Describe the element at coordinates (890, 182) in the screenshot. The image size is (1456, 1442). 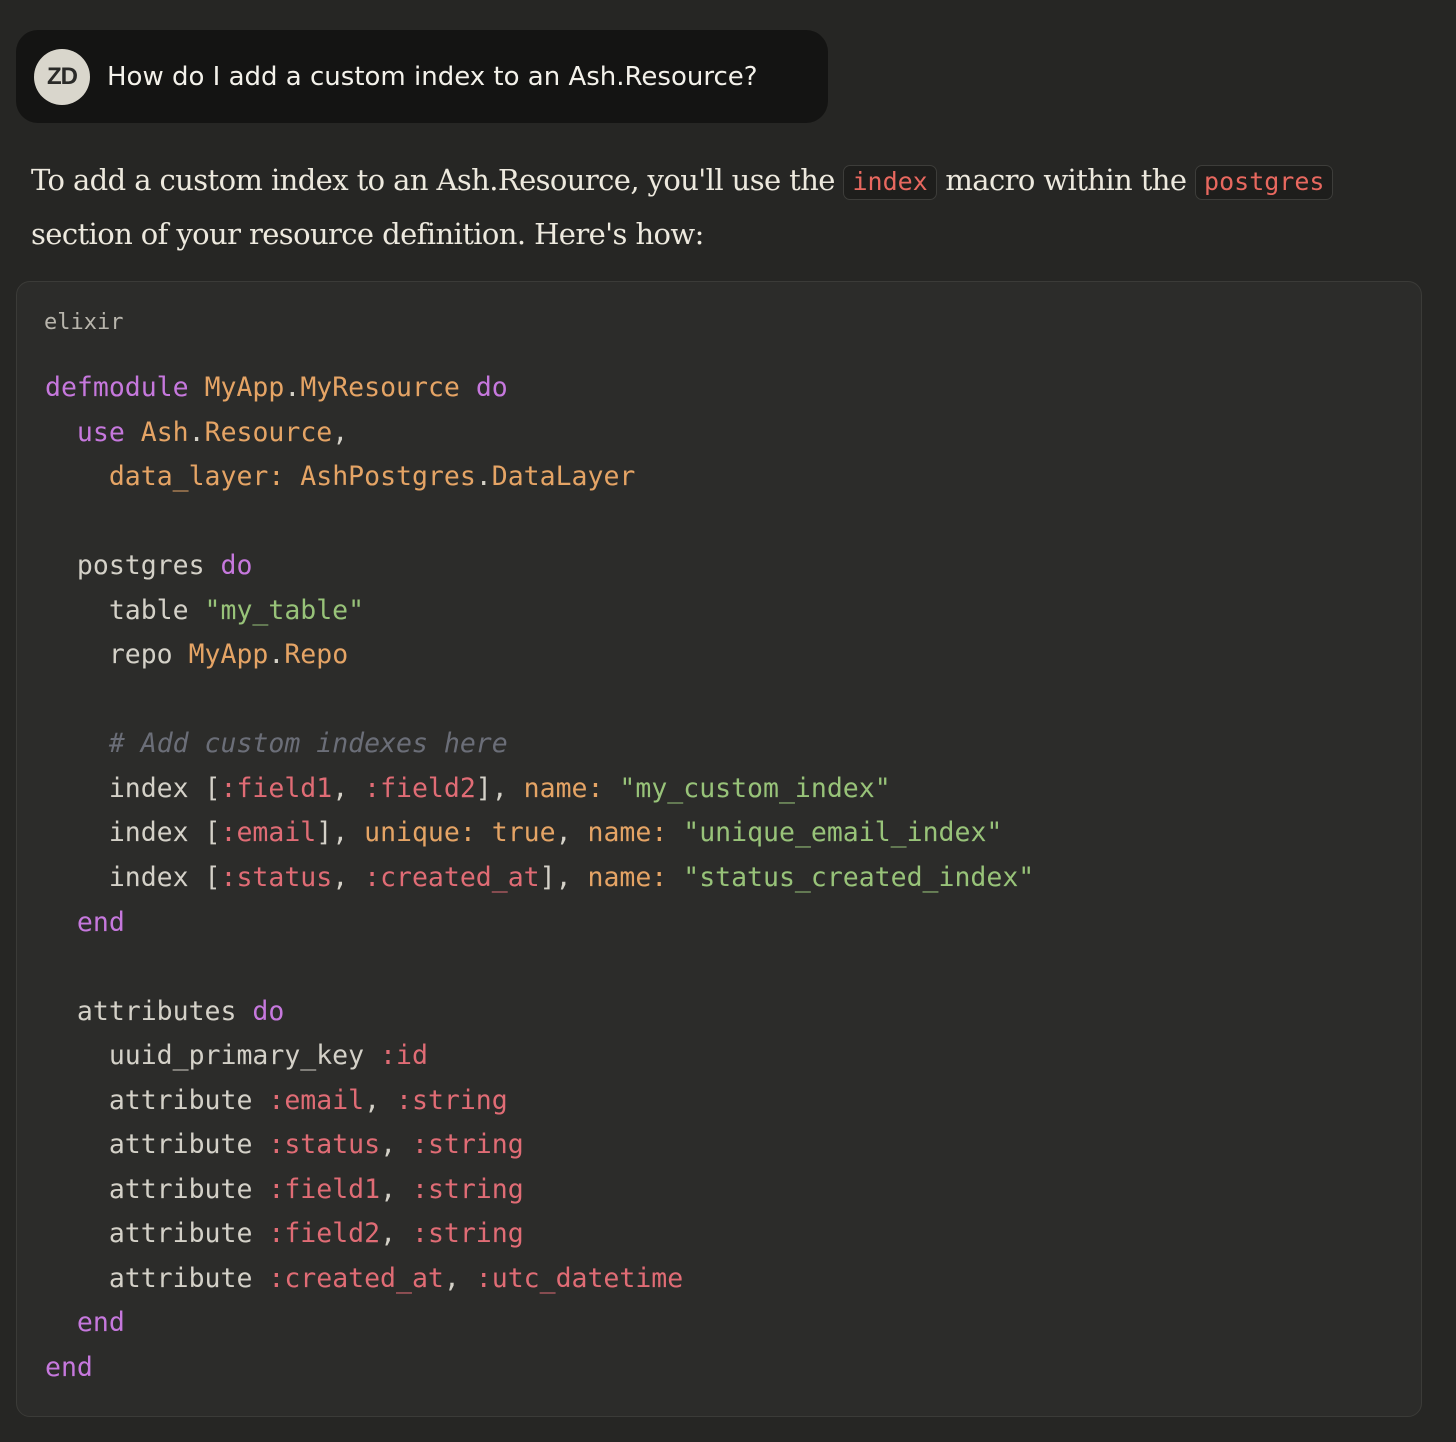
I see `inline-code-index: index` at that location.